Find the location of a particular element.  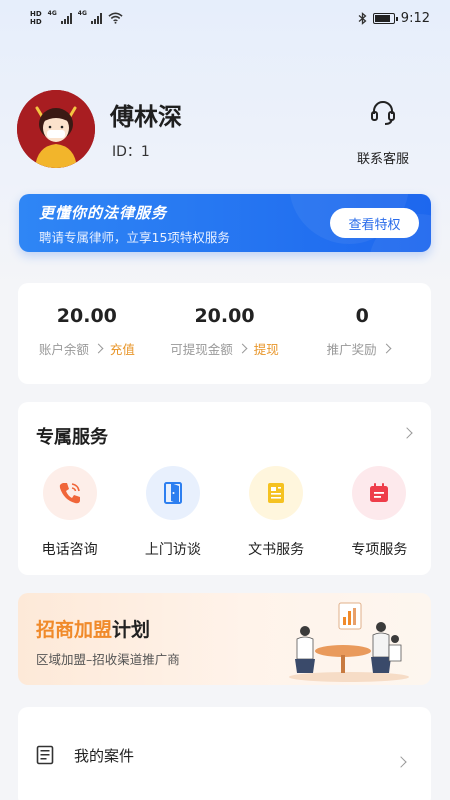

case-icon is located at coordinates (45, 755).